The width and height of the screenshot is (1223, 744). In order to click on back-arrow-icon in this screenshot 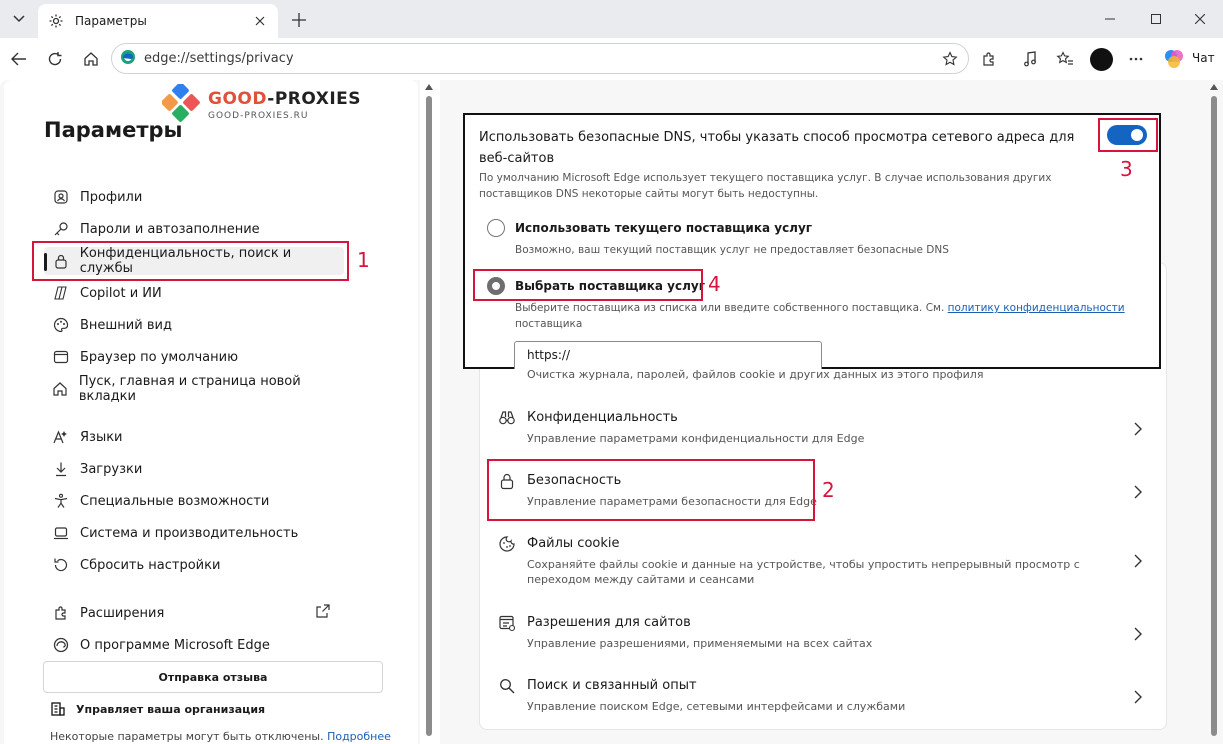, I will do `click(19, 59)`.